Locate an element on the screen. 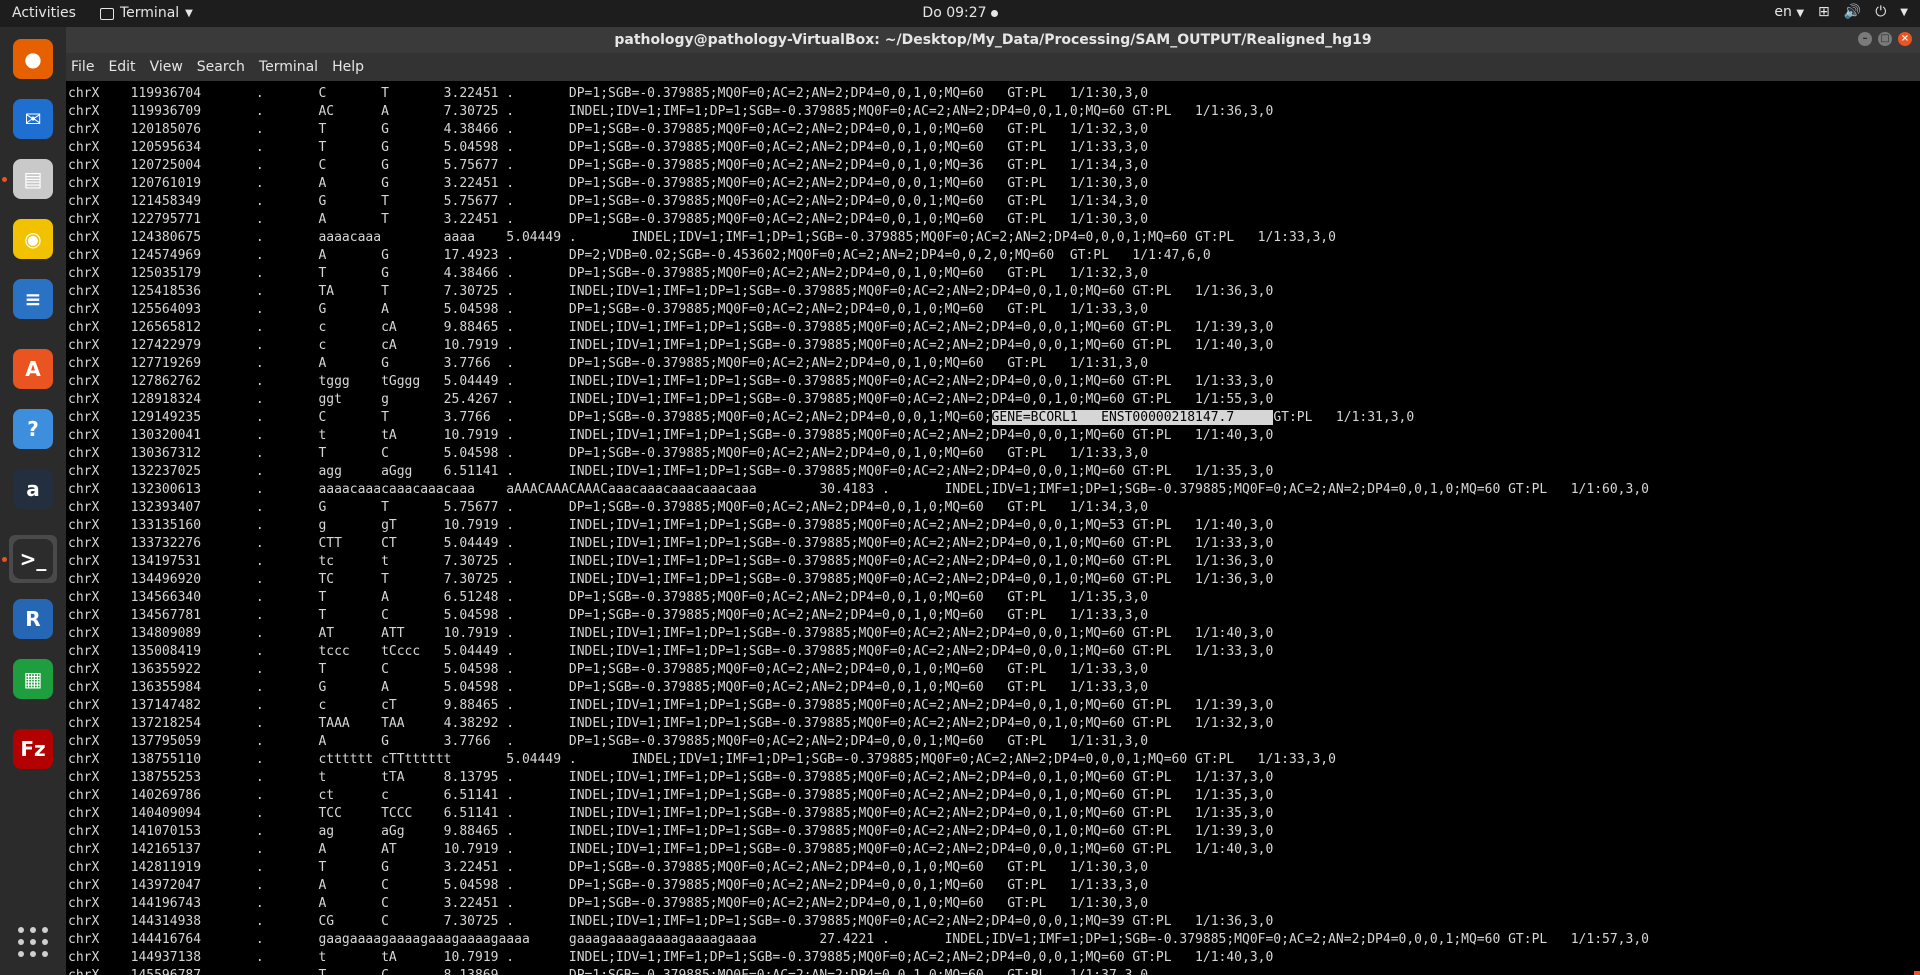 This screenshot has width=1920, height=975. thunderbird-icon: ✉ is located at coordinates (33, 119).